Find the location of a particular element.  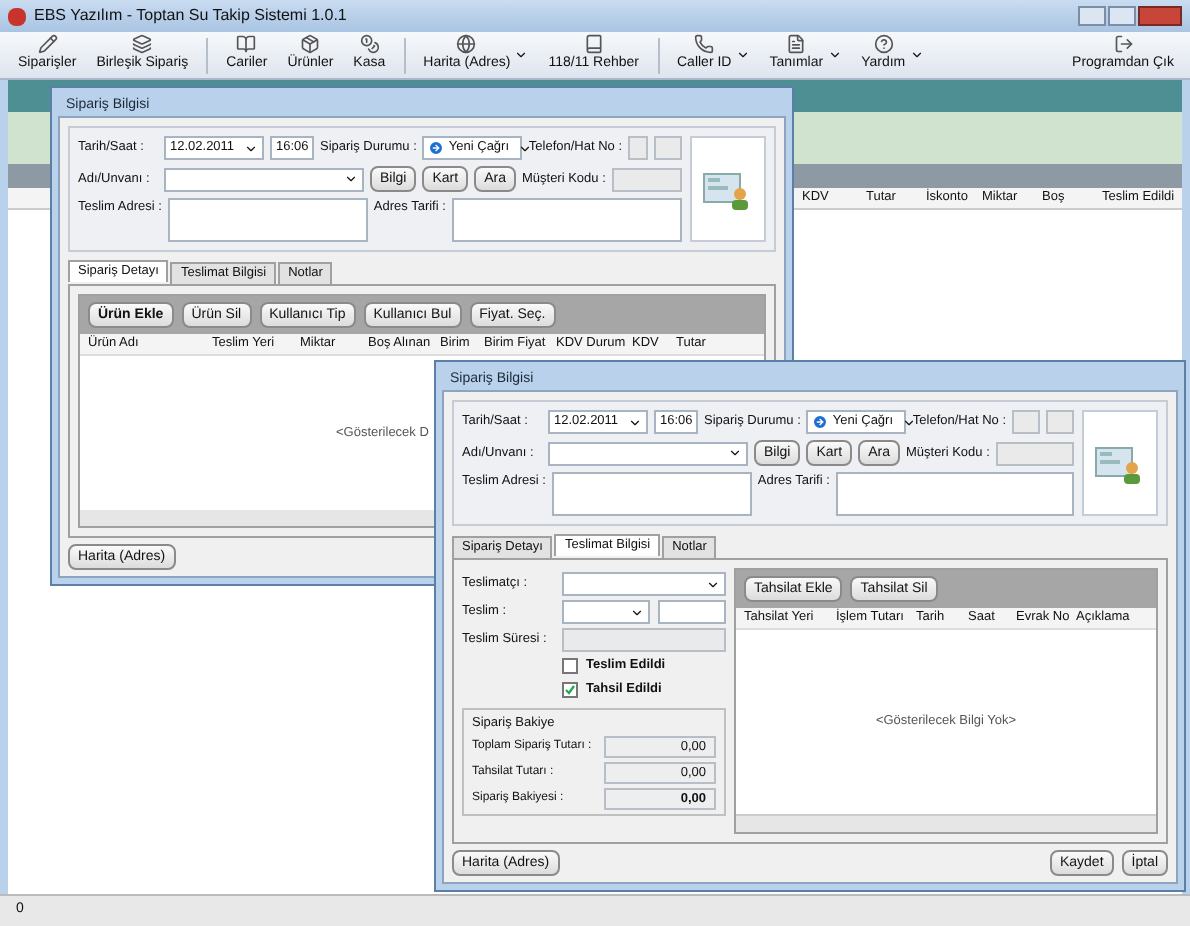

duration-field is located at coordinates (644, 640).